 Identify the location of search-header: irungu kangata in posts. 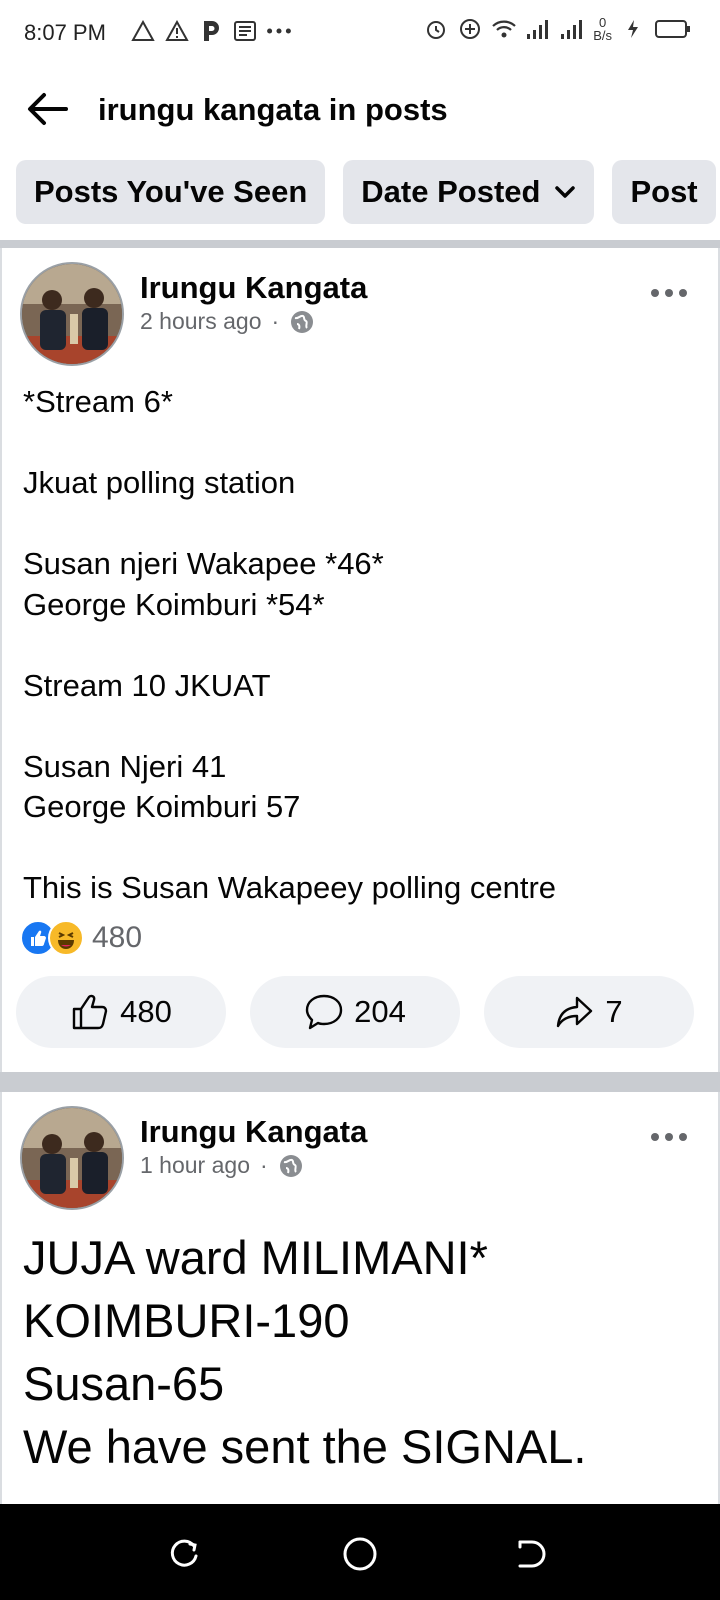
(360, 109).